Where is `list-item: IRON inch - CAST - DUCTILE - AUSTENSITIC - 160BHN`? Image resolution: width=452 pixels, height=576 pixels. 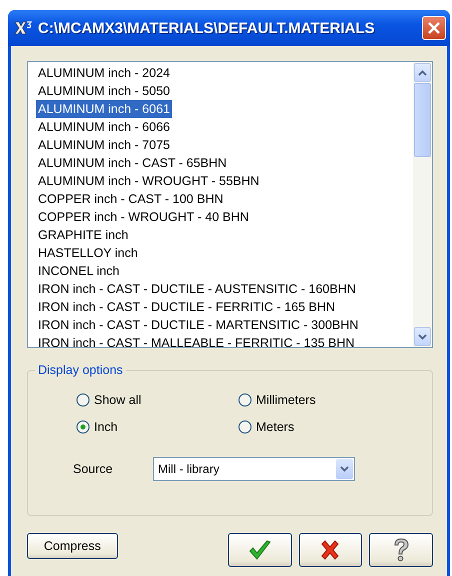 list-item: IRON inch - CAST - DUCTILE - AUSTENSITIC - 160BHN is located at coordinates (197, 289).